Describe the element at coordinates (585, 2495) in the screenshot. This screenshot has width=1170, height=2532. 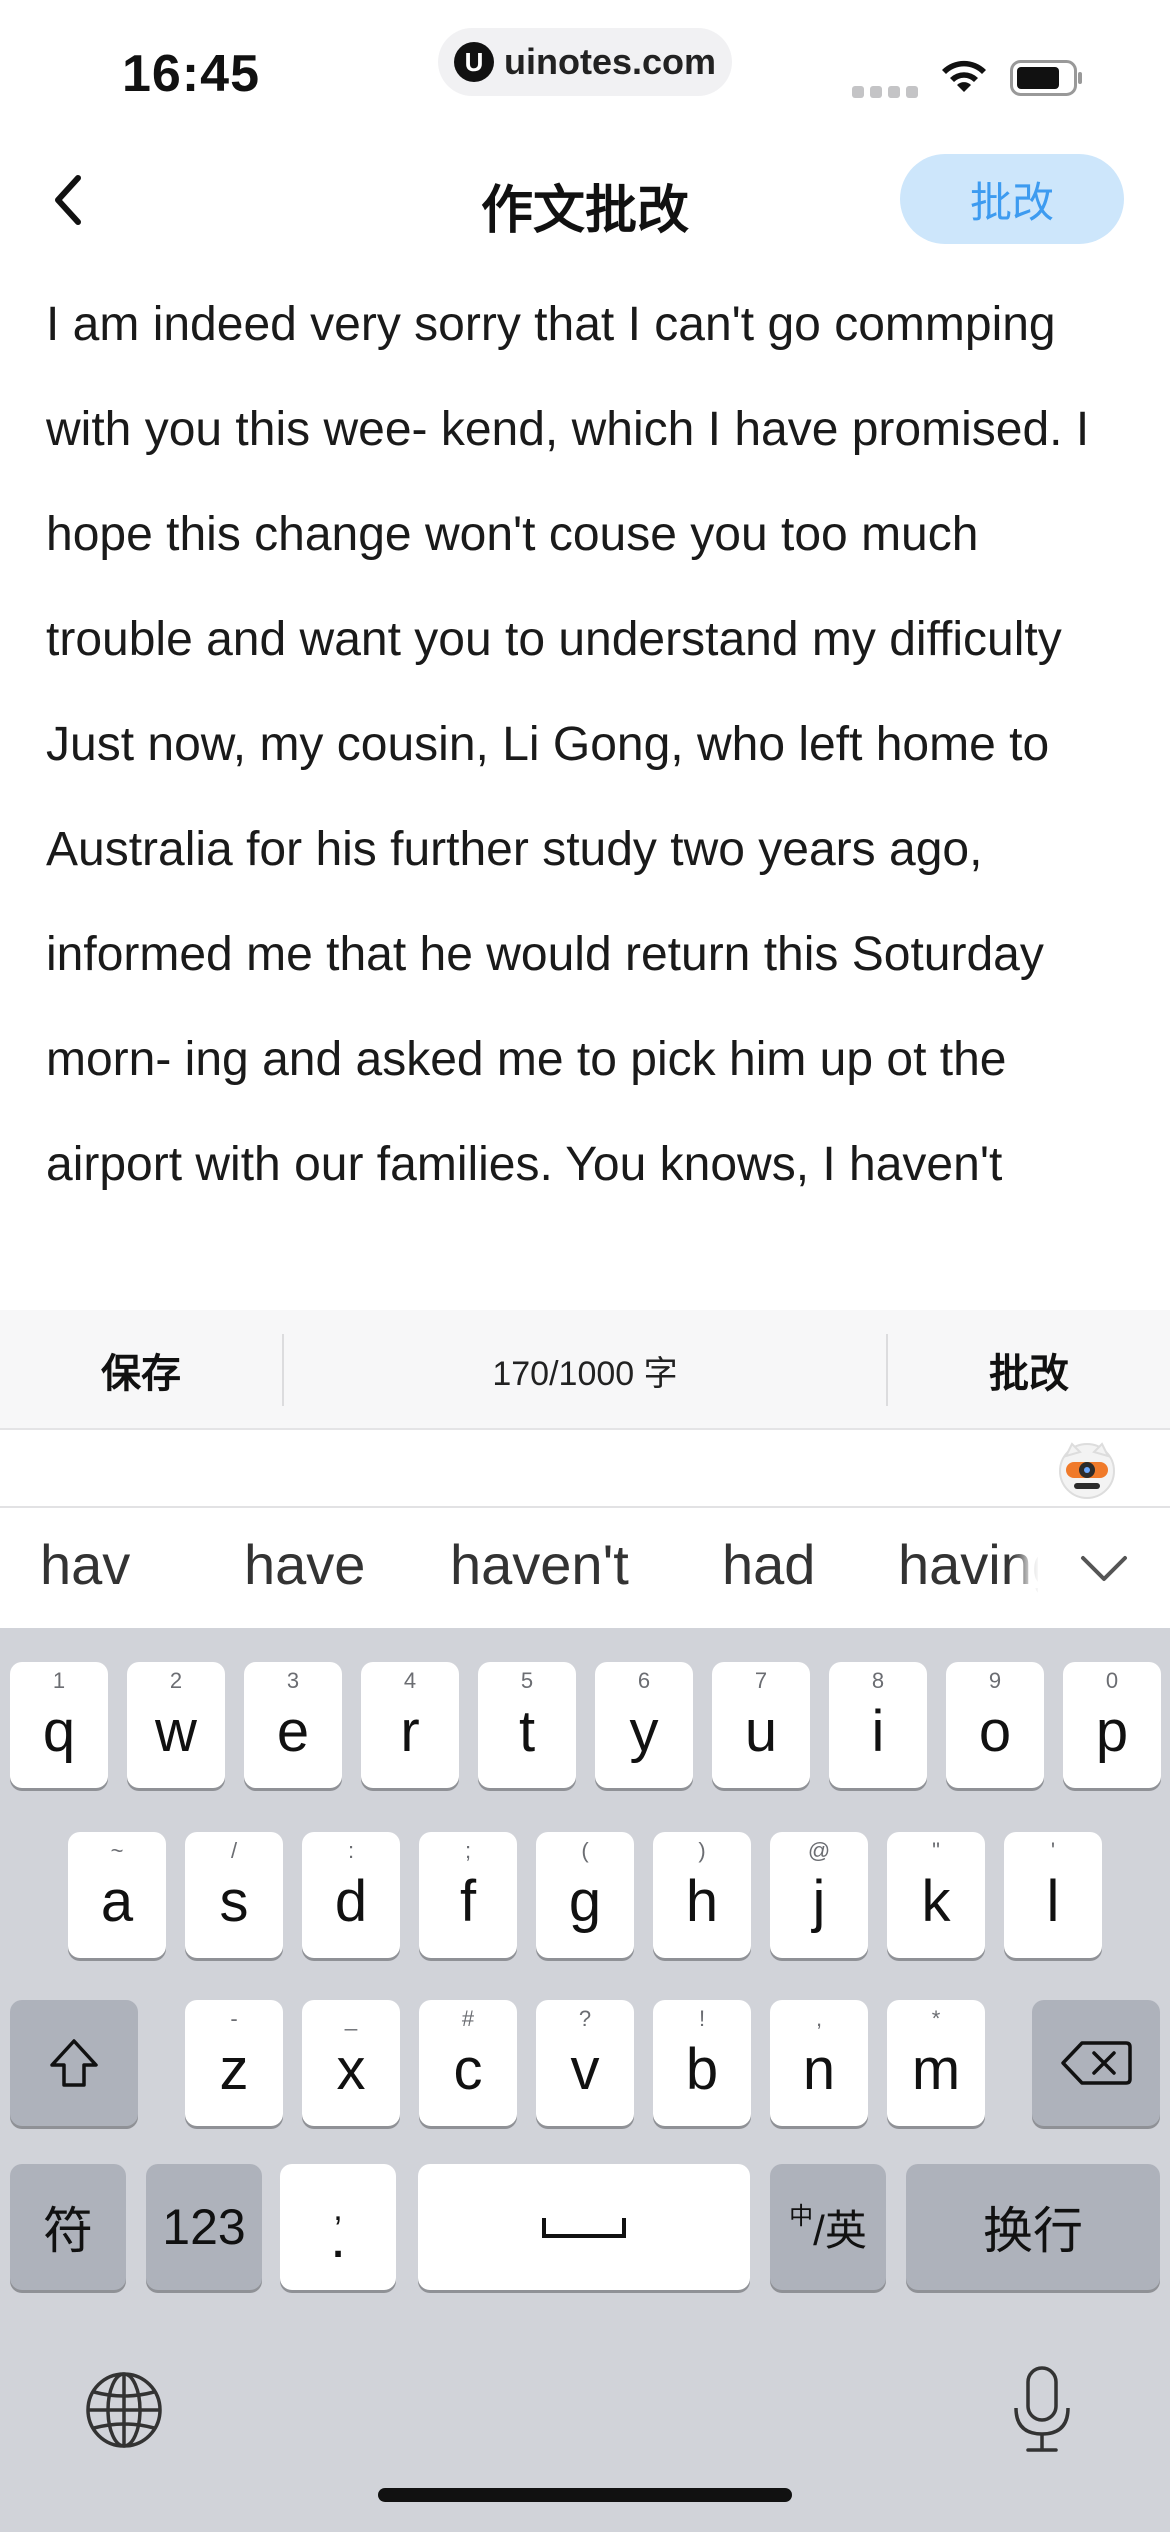
I see `home-indicator` at that location.